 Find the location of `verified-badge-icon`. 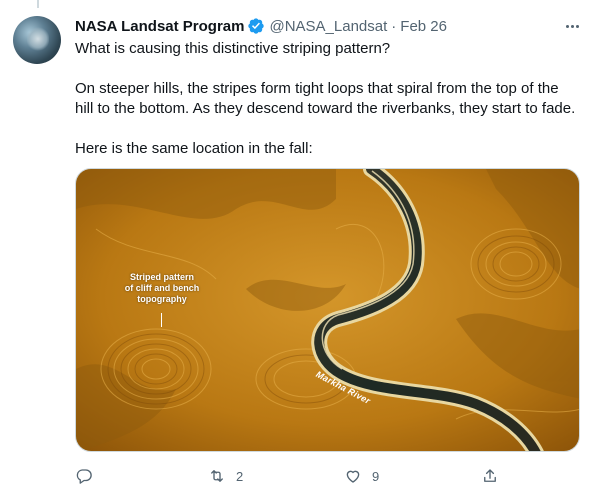

verified-badge-icon is located at coordinates (256, 26).